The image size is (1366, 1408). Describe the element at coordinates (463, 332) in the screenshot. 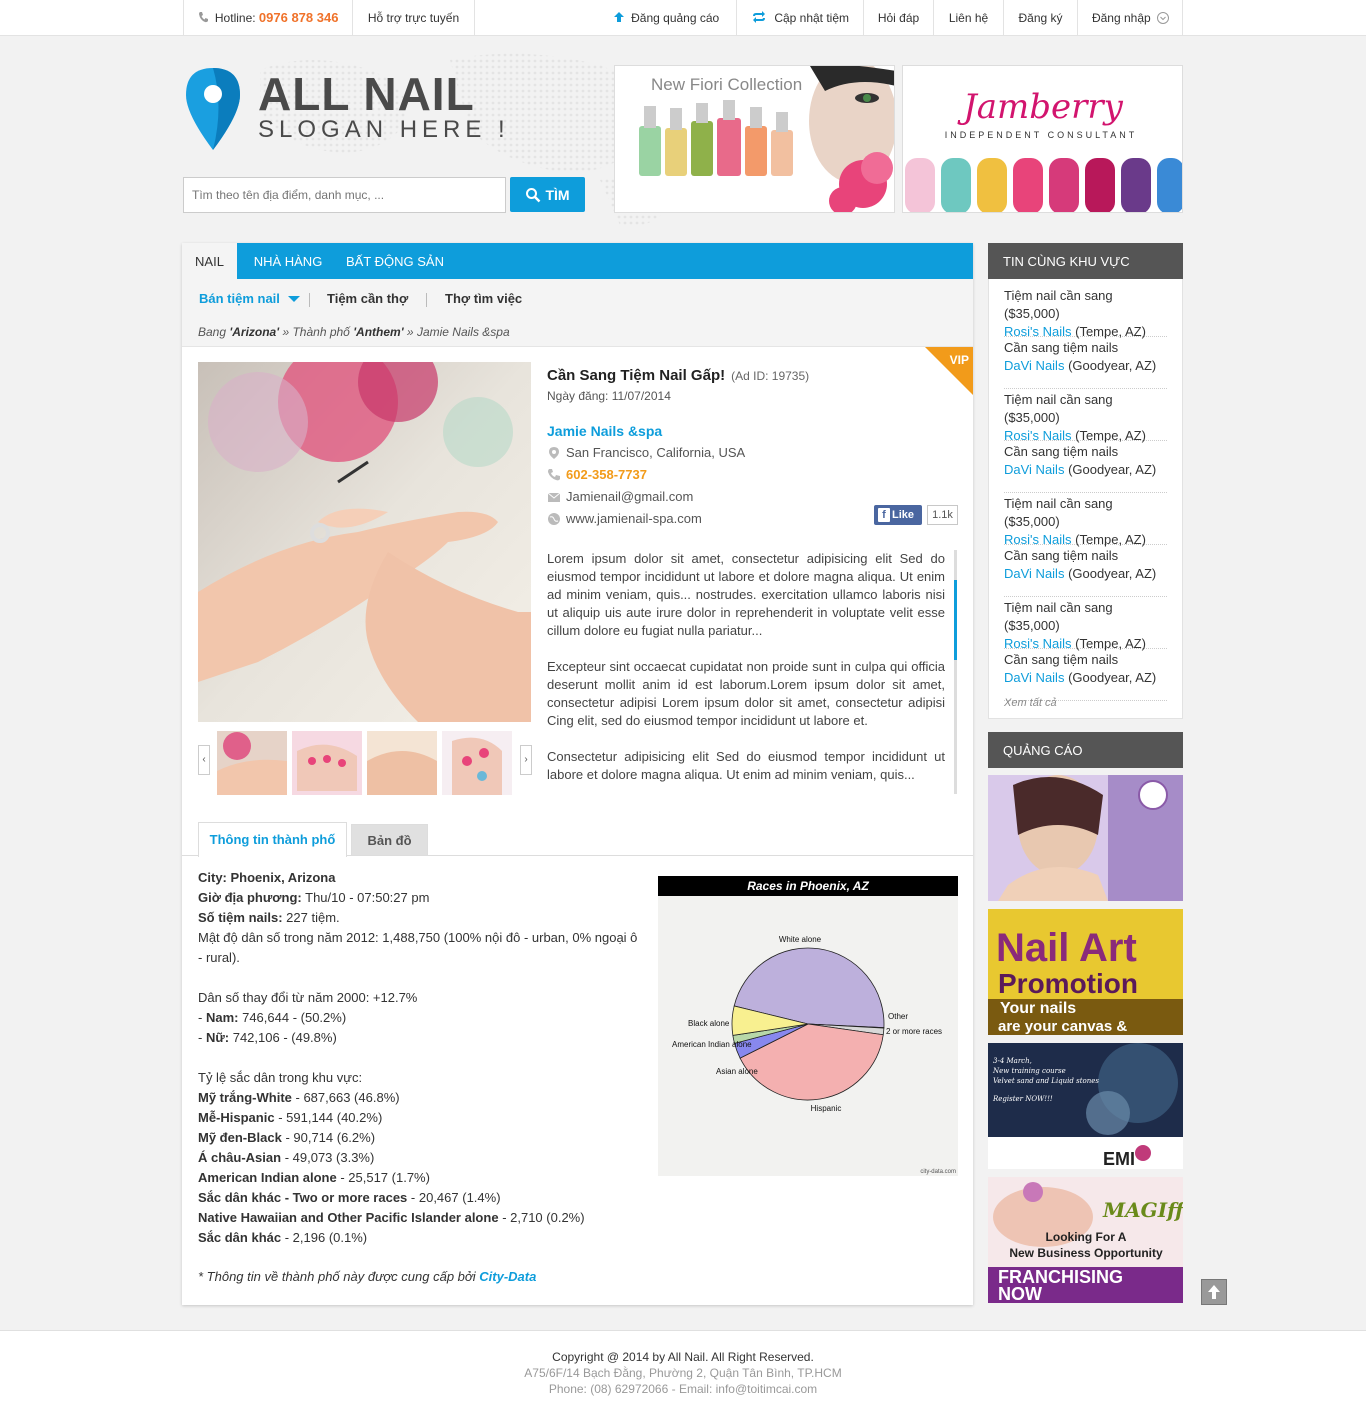

I see `breadcrumb-current: Jamie Nails &spa` at that location.